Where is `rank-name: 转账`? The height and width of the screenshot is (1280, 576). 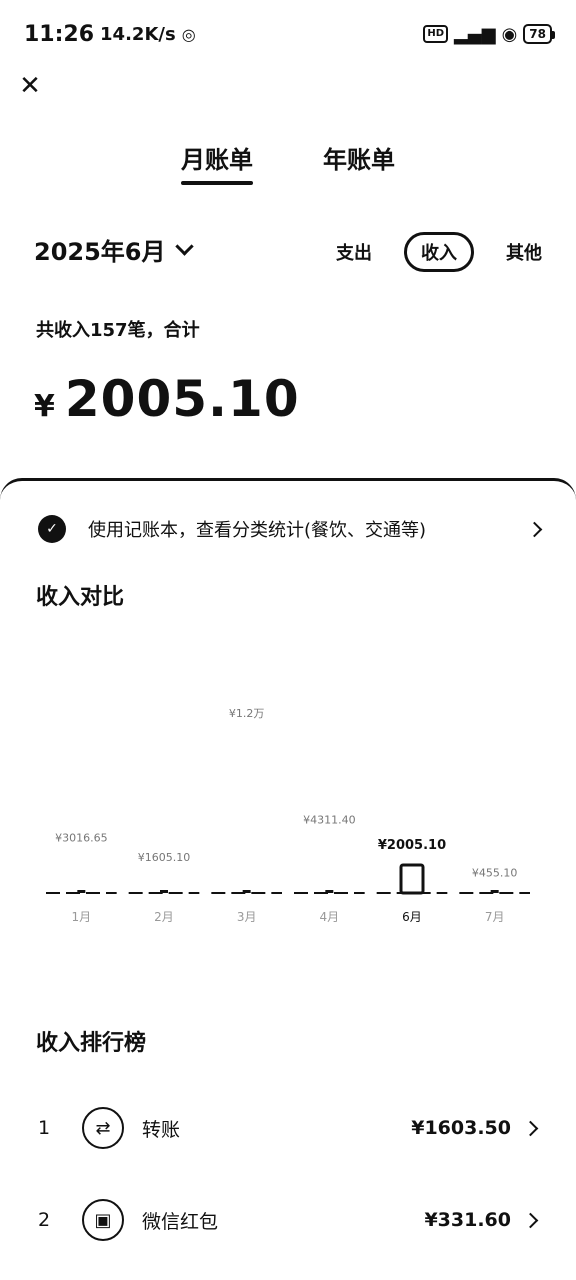
rank-name: 转账 is located at coordinates (161, 1129).